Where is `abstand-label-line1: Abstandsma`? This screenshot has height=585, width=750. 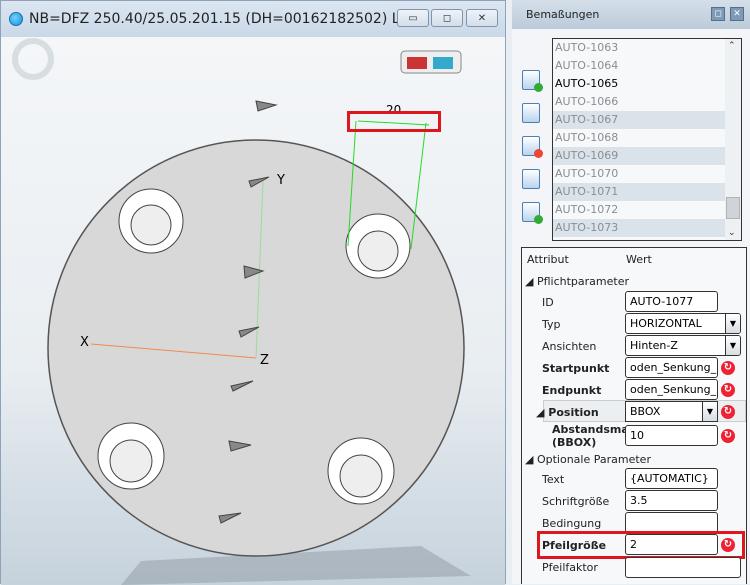 abstand-label-line1: Abstandsma is located at coordinates (590, 429).